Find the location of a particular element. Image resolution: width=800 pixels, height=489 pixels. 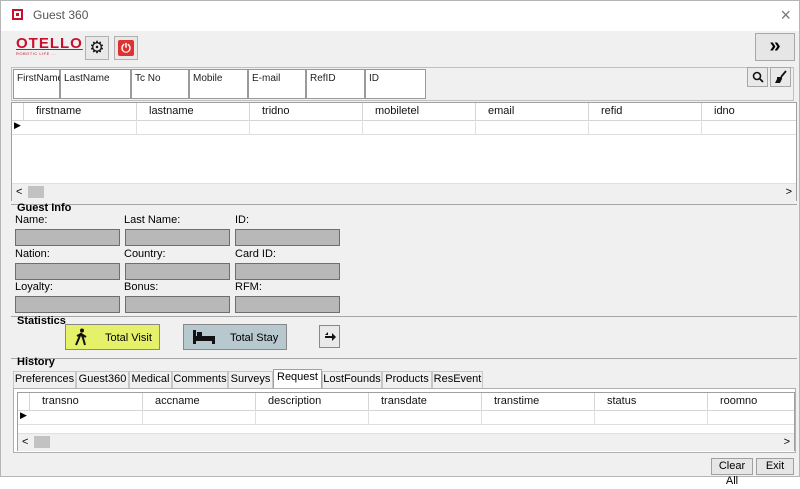

country-label: Country: is located at coordinates (145, 254).